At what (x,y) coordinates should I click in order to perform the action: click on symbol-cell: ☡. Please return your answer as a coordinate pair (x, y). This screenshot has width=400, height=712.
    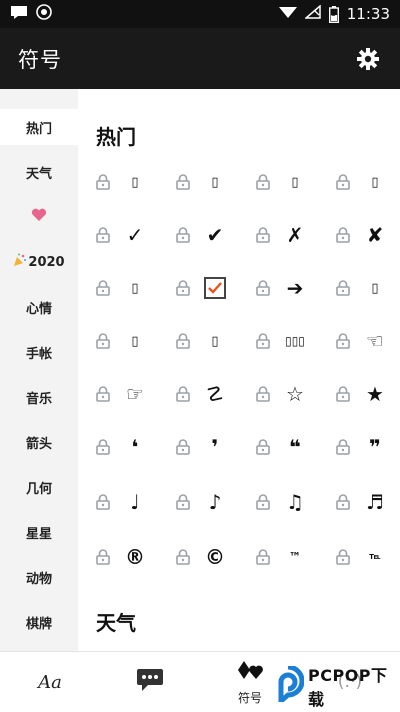
    Looking at the image, I should click on (198, 393).